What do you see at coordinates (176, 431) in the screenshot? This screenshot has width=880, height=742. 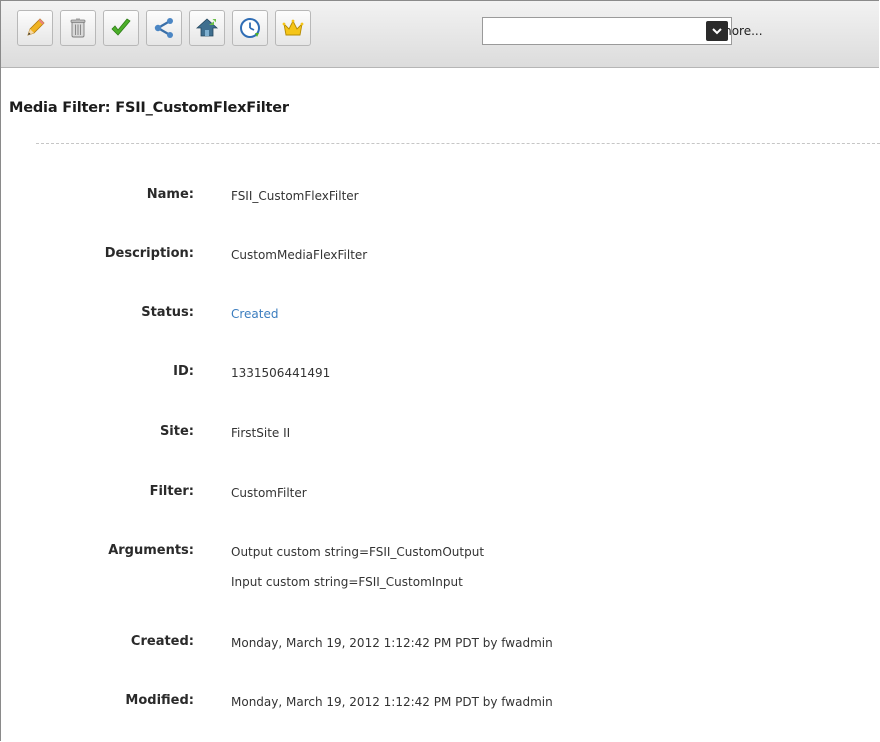 I see `site-label: Site:` at bounding box center [176, 431].